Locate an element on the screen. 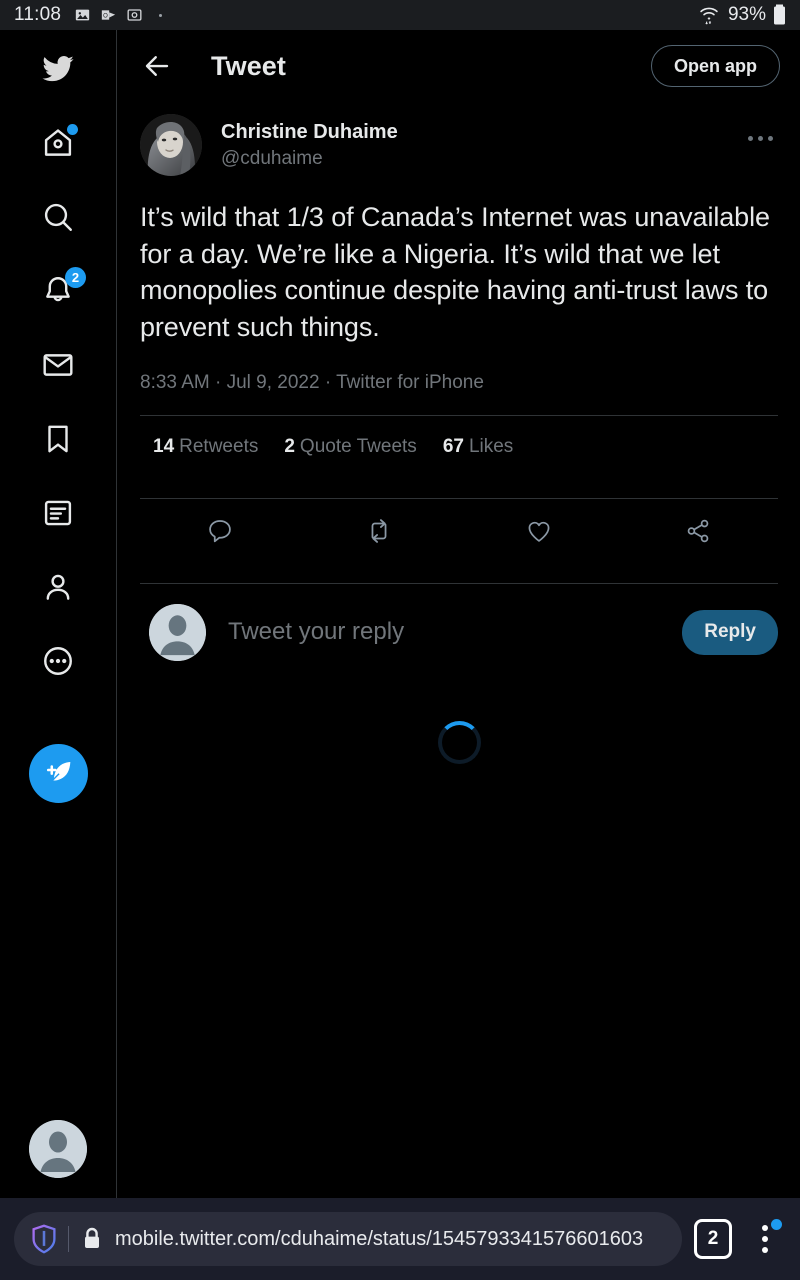 This screenshot has width=800, height=1280. tweet-action-bar is located at coordinates (459, 530).